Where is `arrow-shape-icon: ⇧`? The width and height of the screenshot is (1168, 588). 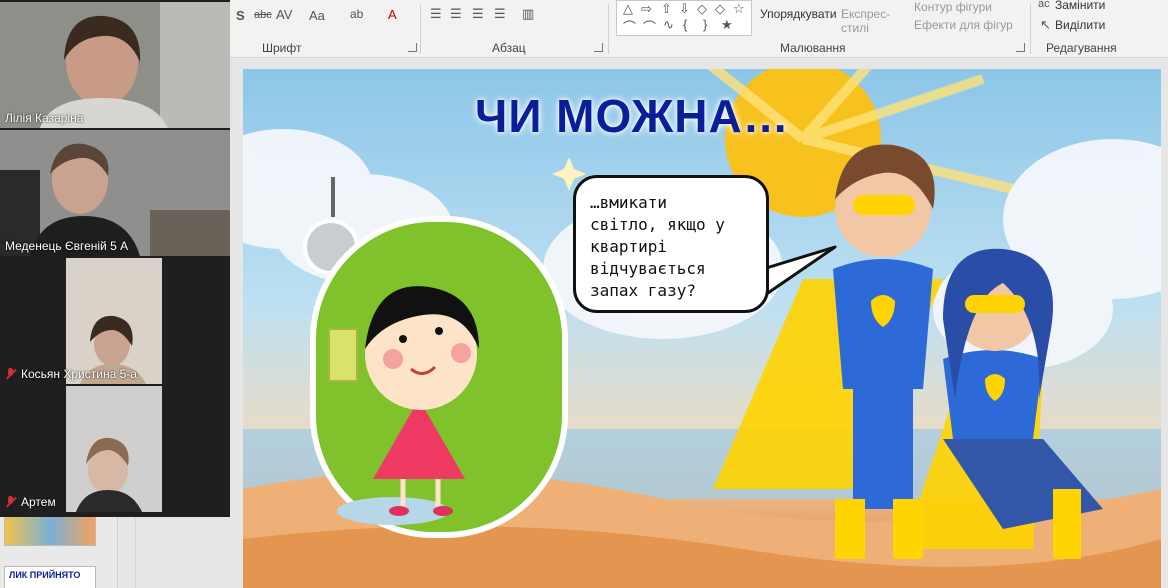 arrow-shape-icon: ⇧ is located at coordinates (666, 9).